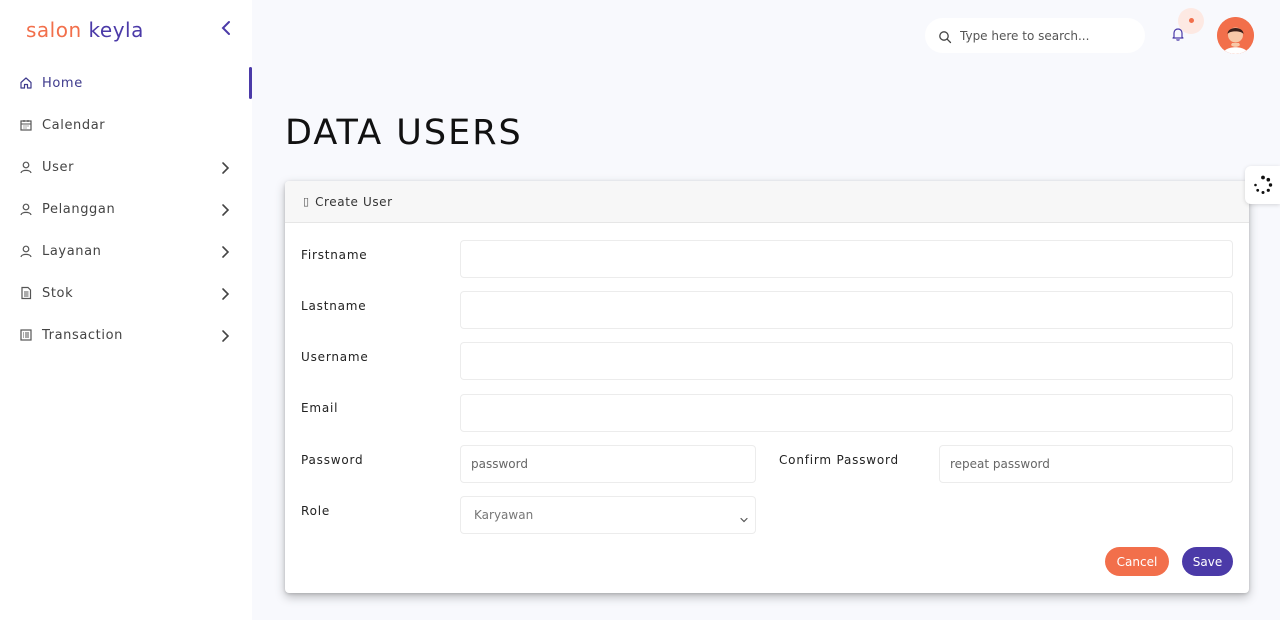 Image resolution: width=1280 pixels, height=620 pixels. Describe the element at coordinates (126, 83) in the screenshot. I see `sidebar-item-home: Home` at that location.